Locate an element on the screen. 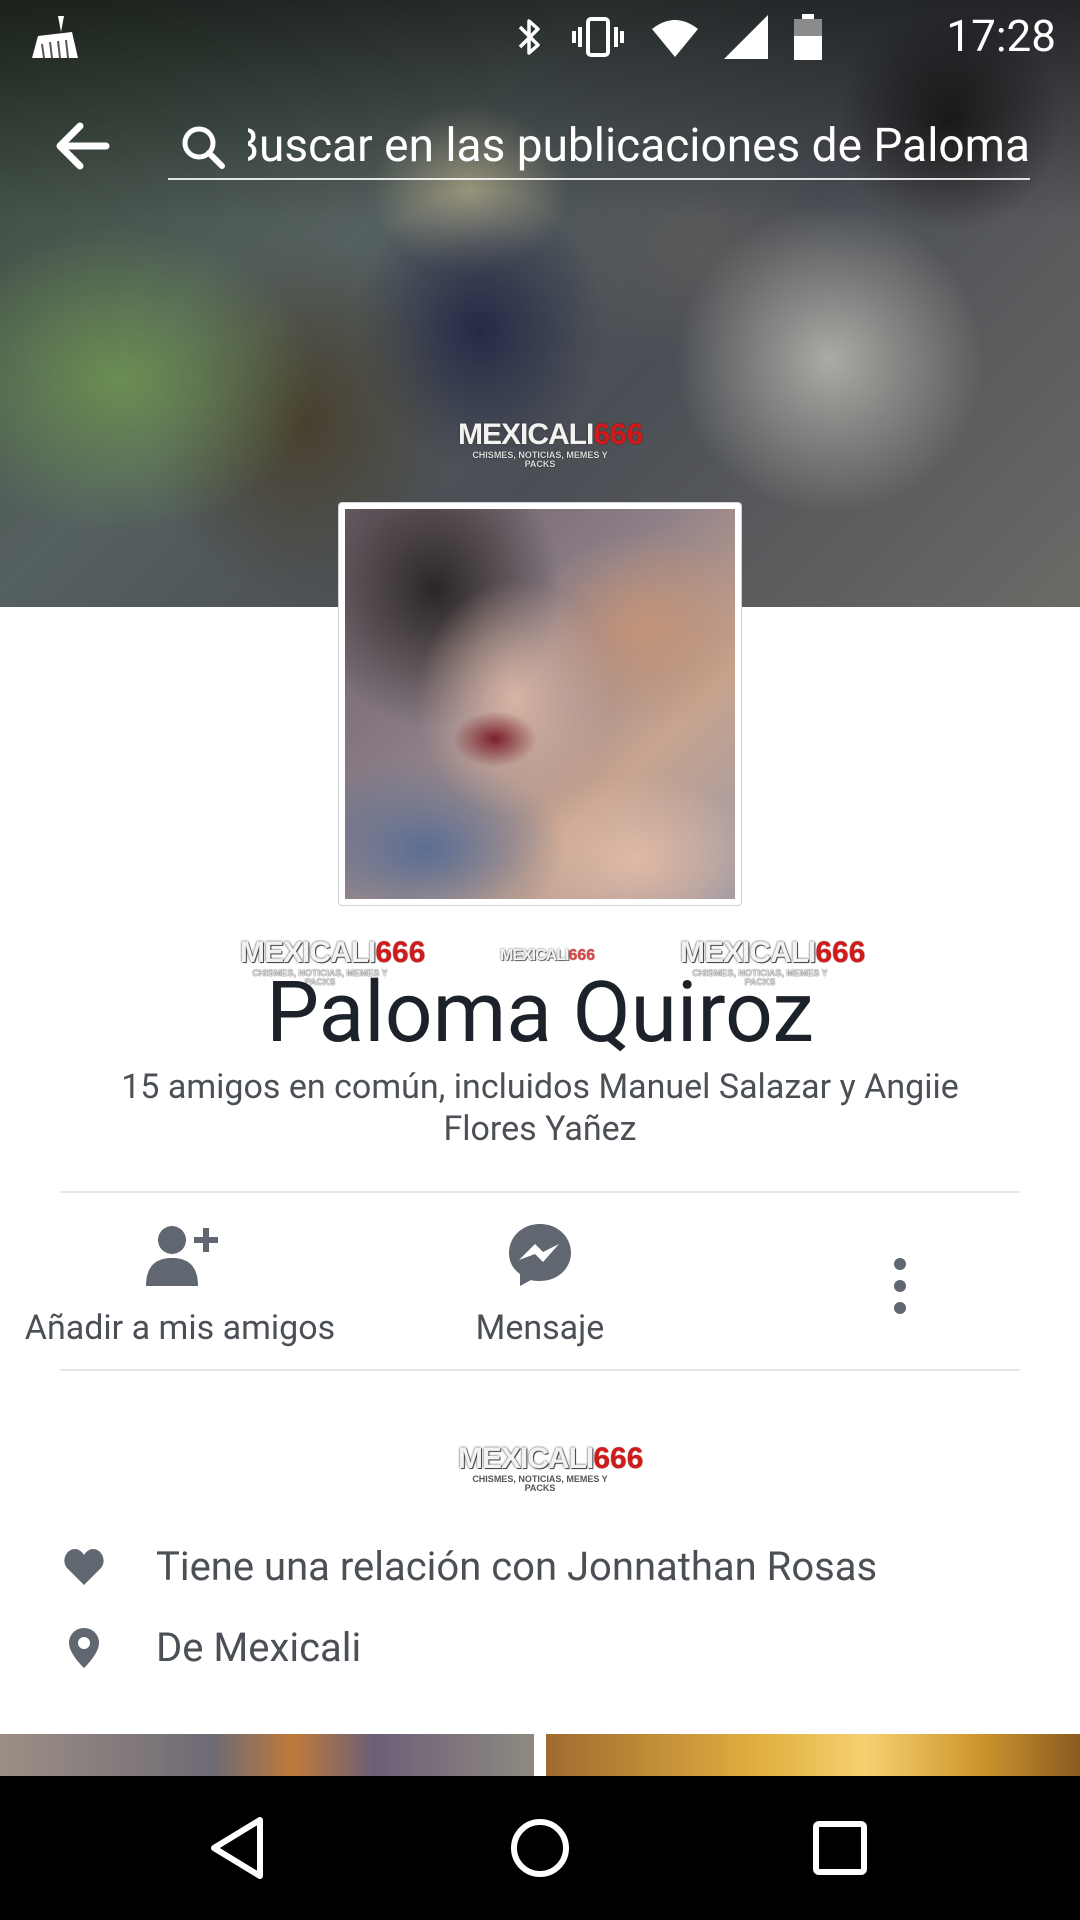 This screenshot has width=1080, height=1920. bluetooth-icon is located at coordinates (529, 37).